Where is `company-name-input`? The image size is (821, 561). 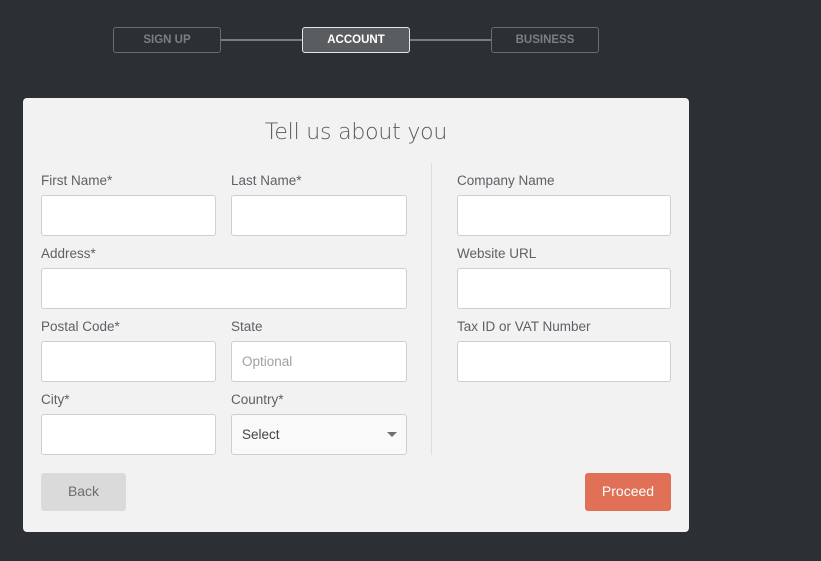
company-name-input is located at coordinates (564, 215).